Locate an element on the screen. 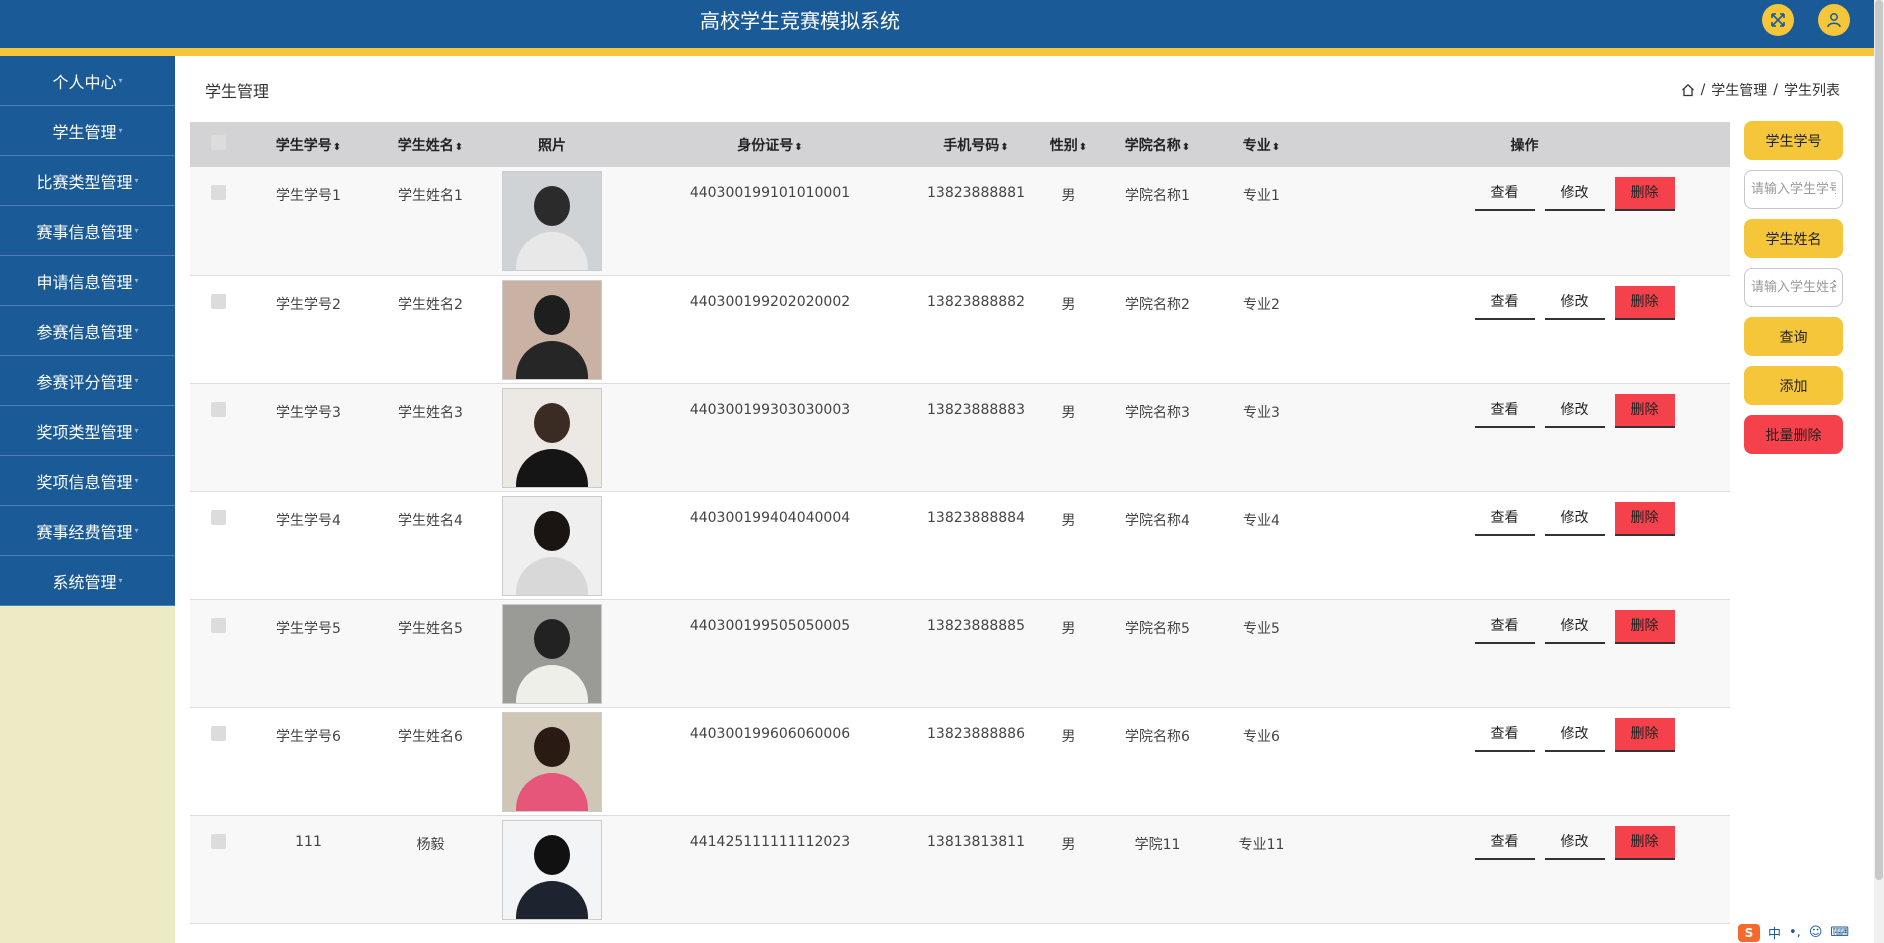 Image resolution: width=1884 pixels, height=943 pixels. sidebar-item-award-info: 奖项信息管理 ▾ is located at coordinates (87, 481).